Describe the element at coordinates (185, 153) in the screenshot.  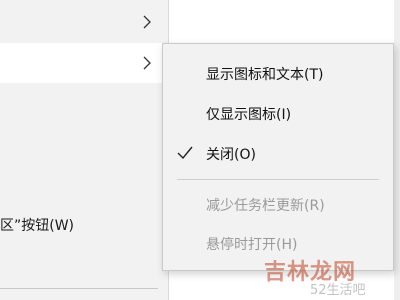
I see `checkmark-icon` at that location.